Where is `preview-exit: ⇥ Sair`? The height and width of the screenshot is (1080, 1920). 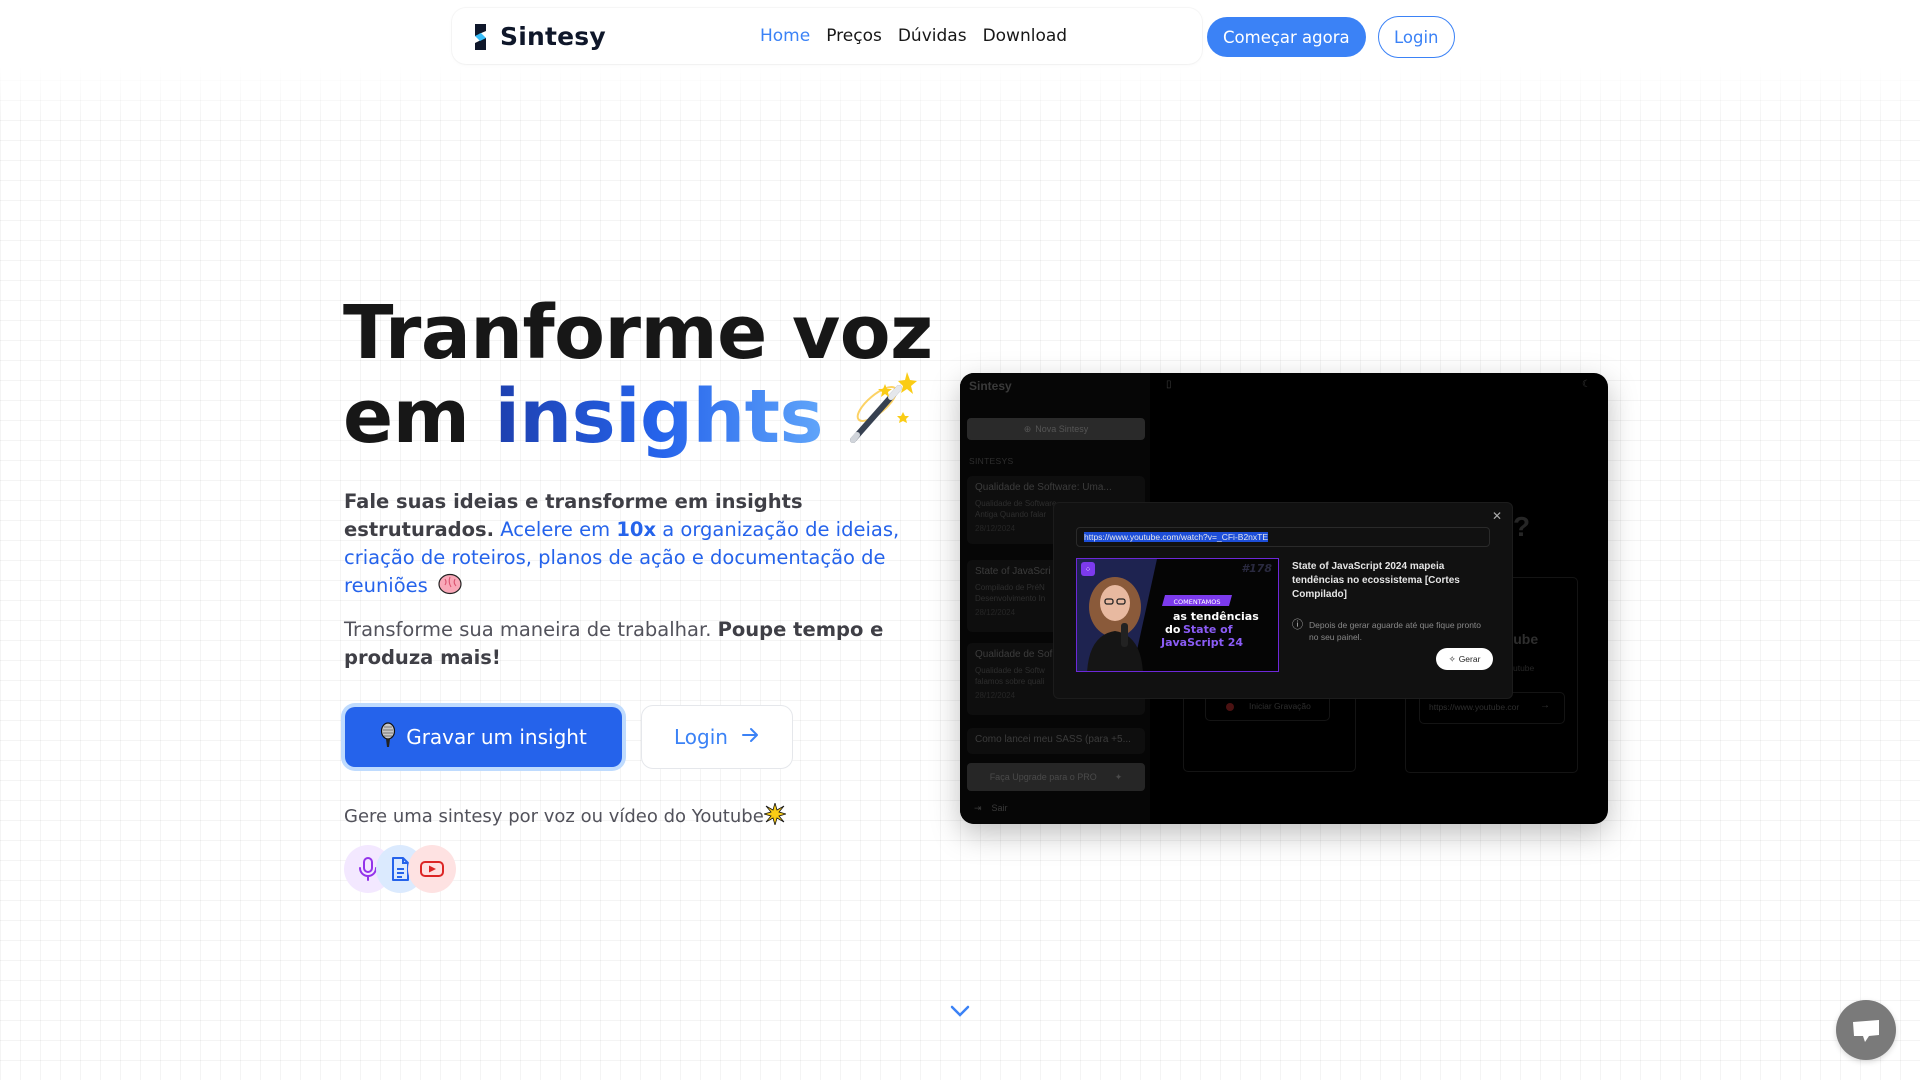
preview-exit: ⇥ Sair is located at coordinates (991, 808).